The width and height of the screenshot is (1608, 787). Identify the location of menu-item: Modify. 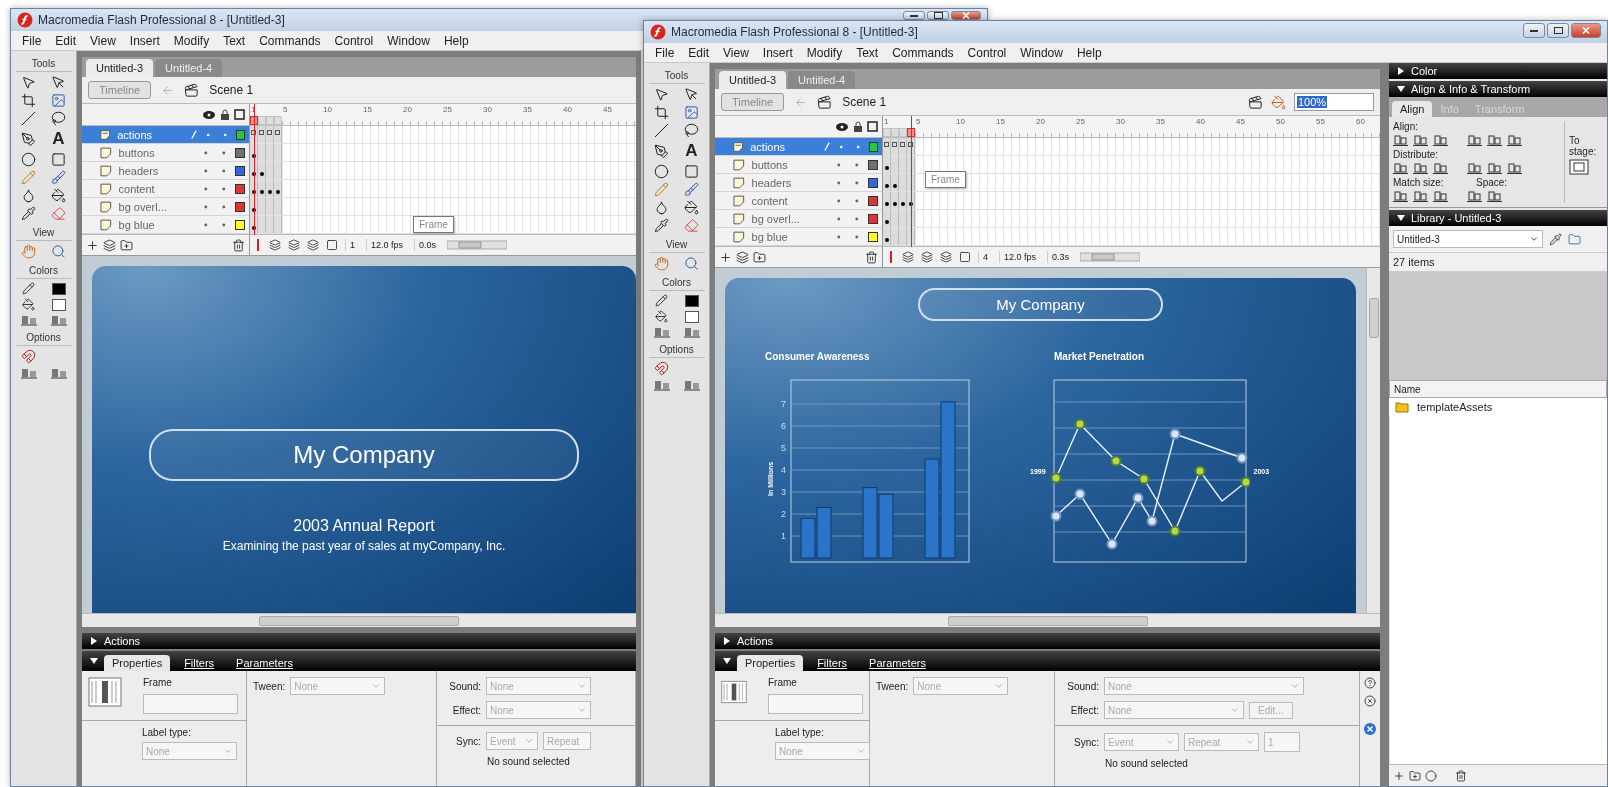
(824, 52).